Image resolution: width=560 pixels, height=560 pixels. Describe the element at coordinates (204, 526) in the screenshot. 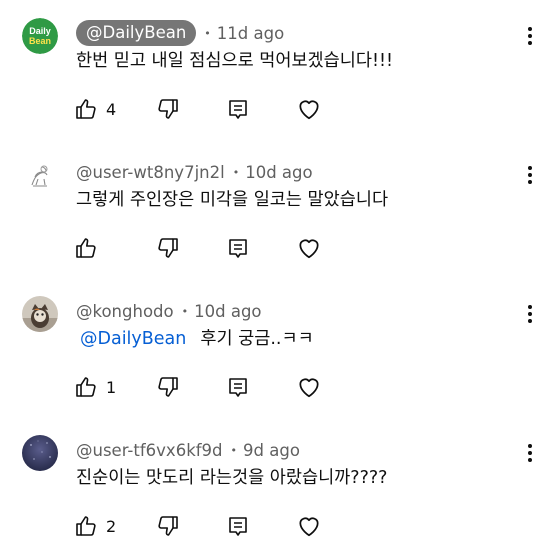

I see `comment-actions: 2` at that location.